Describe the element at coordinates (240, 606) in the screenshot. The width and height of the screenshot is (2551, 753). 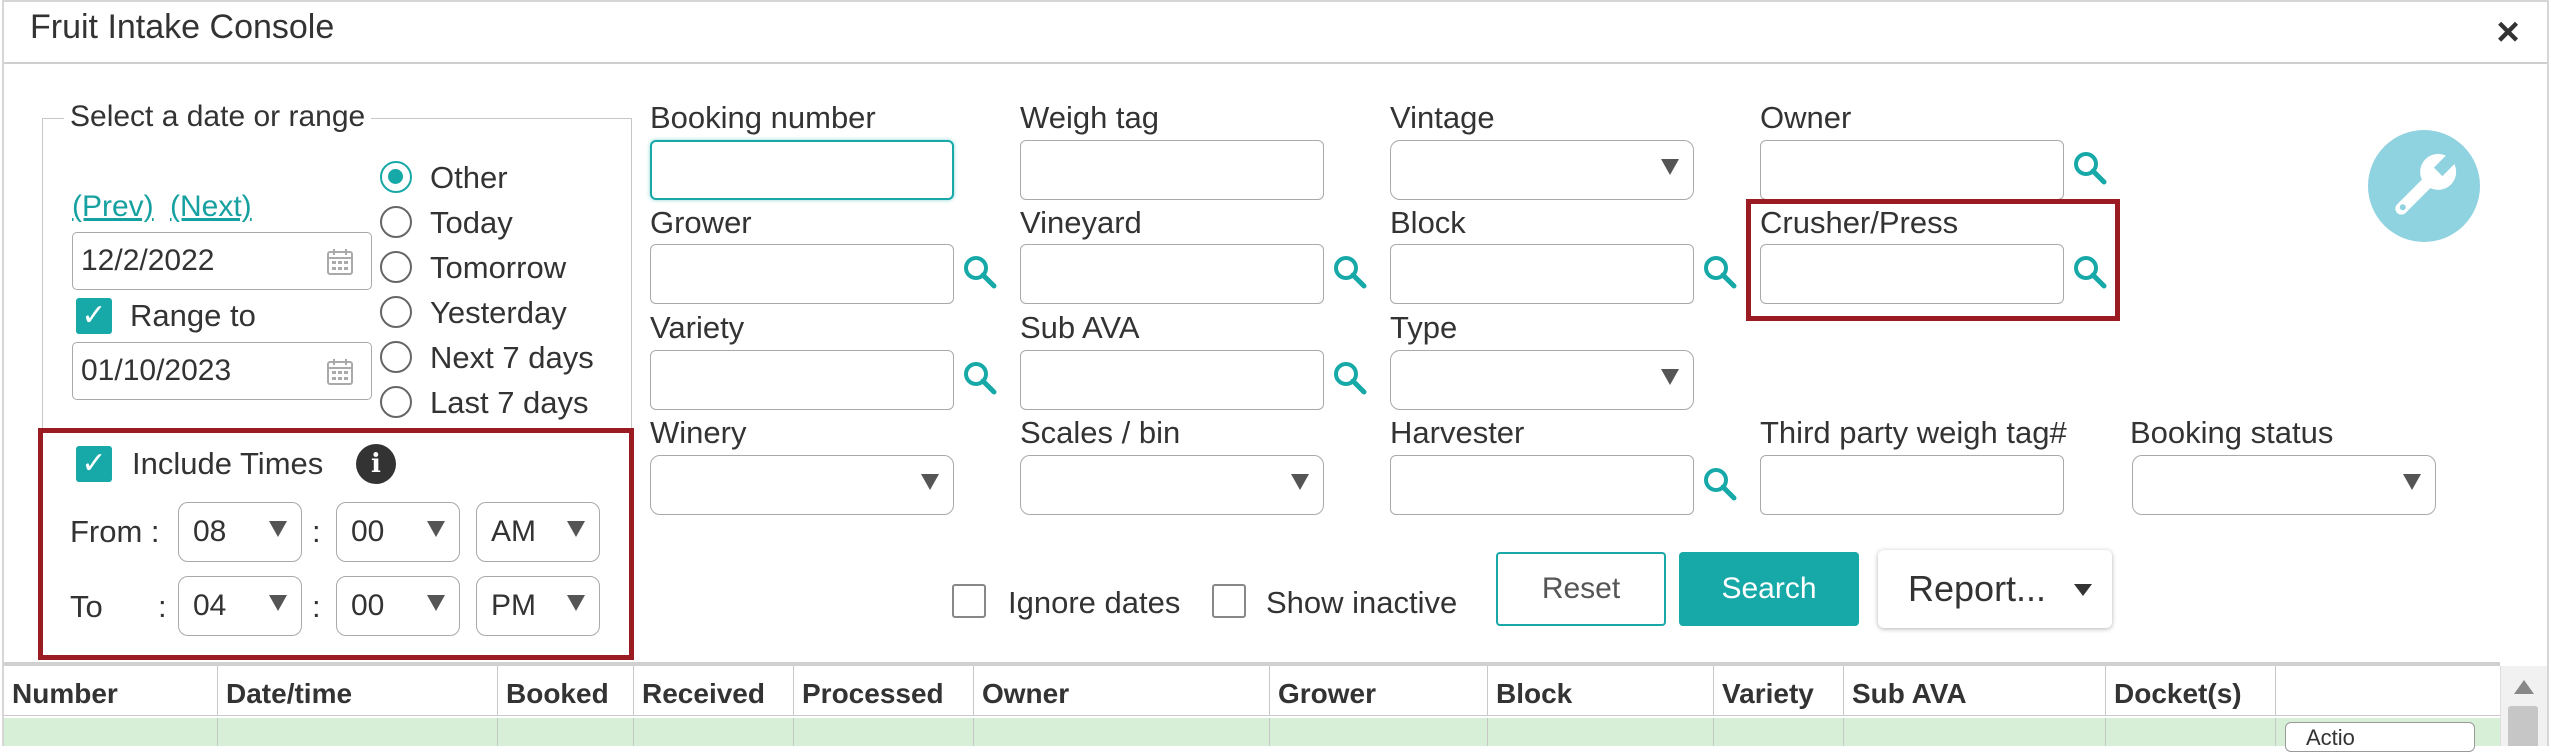
I see `to-hour-select: 04` at that location.